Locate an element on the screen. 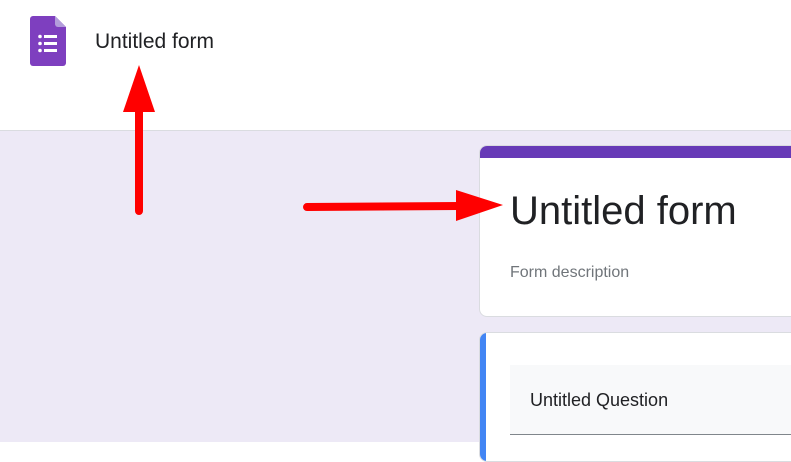  title-card-accent-bar is located at coordinates (635, 152).